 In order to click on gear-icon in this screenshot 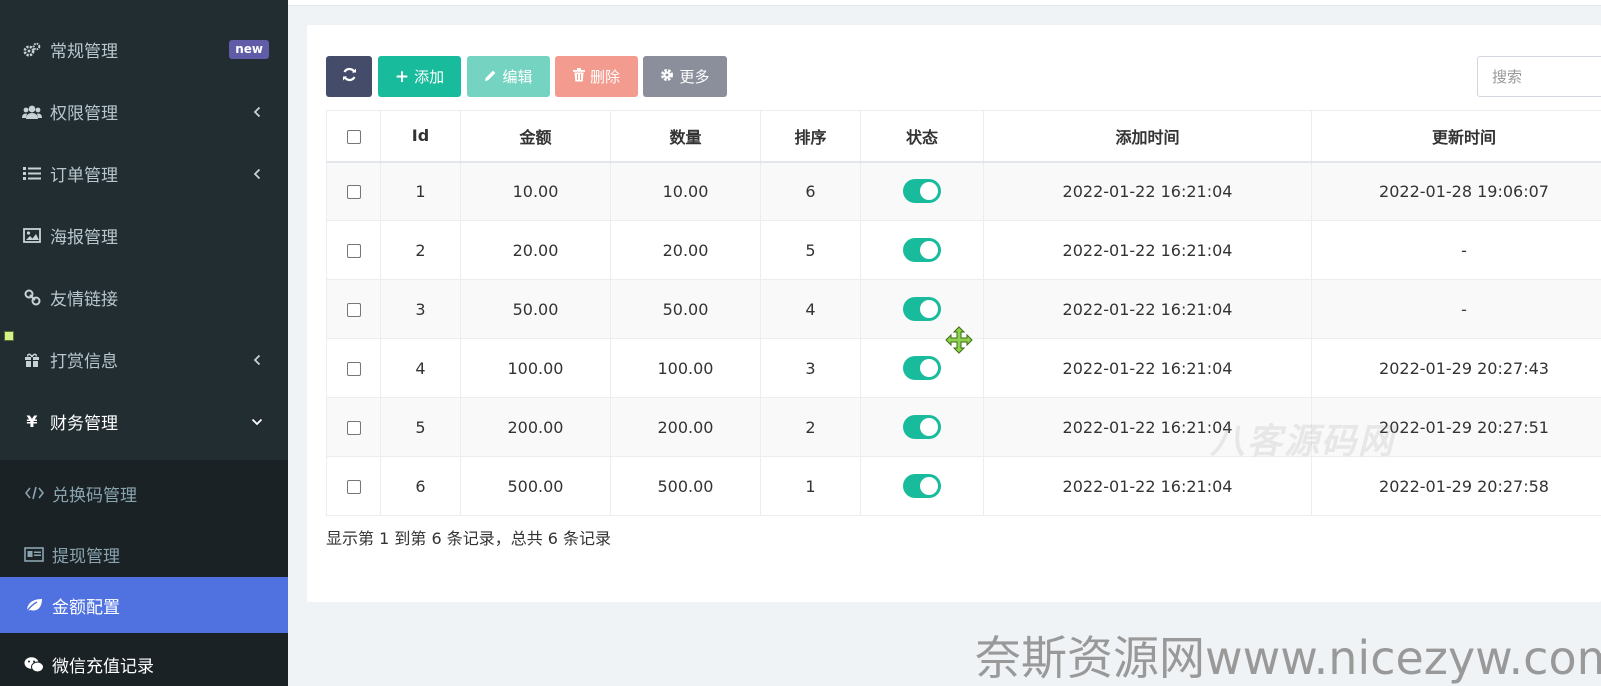, I will do `click(667, 77)`.